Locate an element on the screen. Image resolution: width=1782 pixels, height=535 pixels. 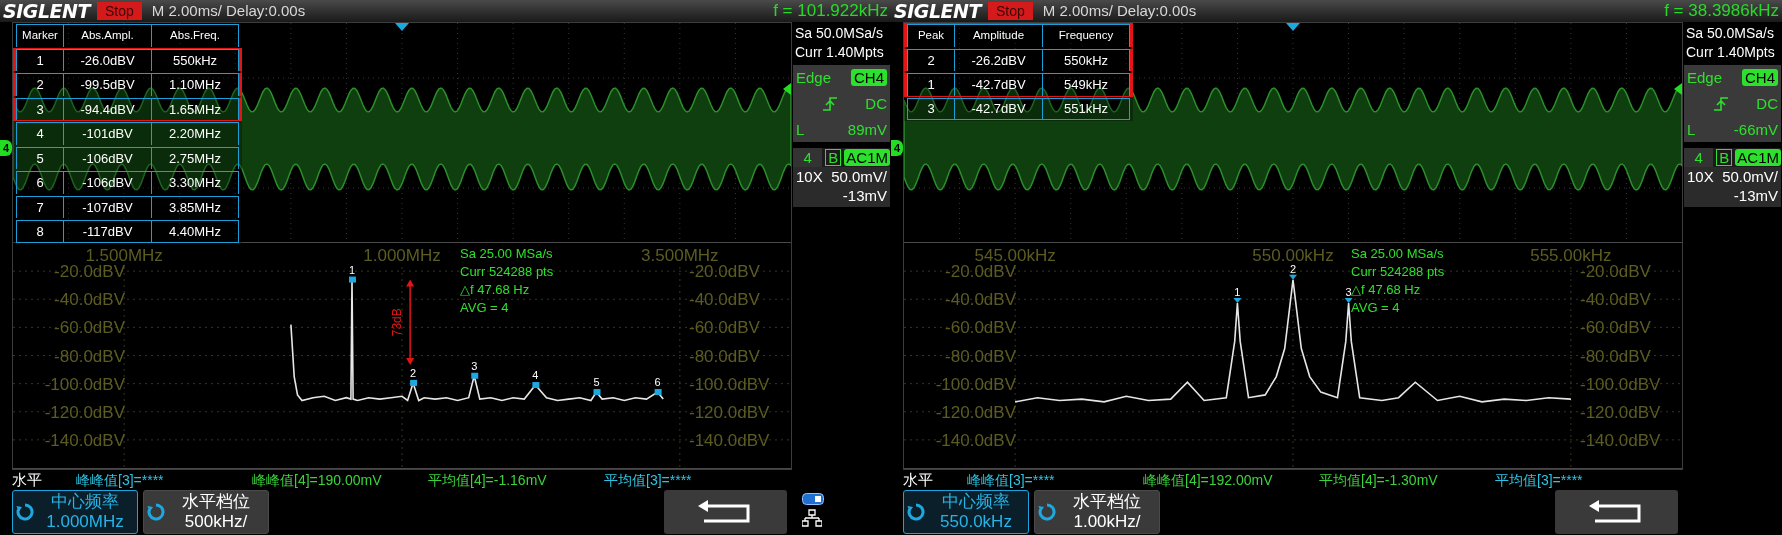
softkey-button: 中心频率 1.000MHz is located at coordinates (75, 512).